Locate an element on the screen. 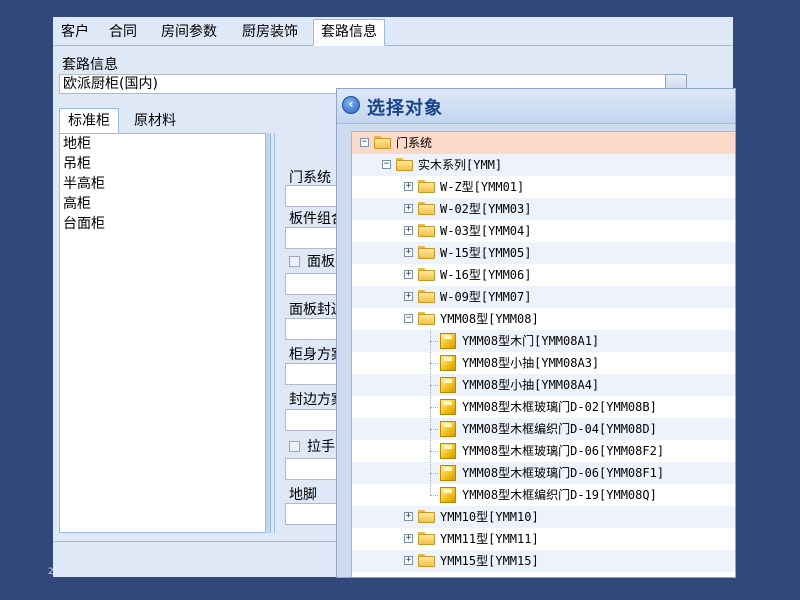 The image size is (800, 600). main-tab-bar: 客户 合同 房间参数 厨房装饰 套路信息 is located at coordinates (393, 31).